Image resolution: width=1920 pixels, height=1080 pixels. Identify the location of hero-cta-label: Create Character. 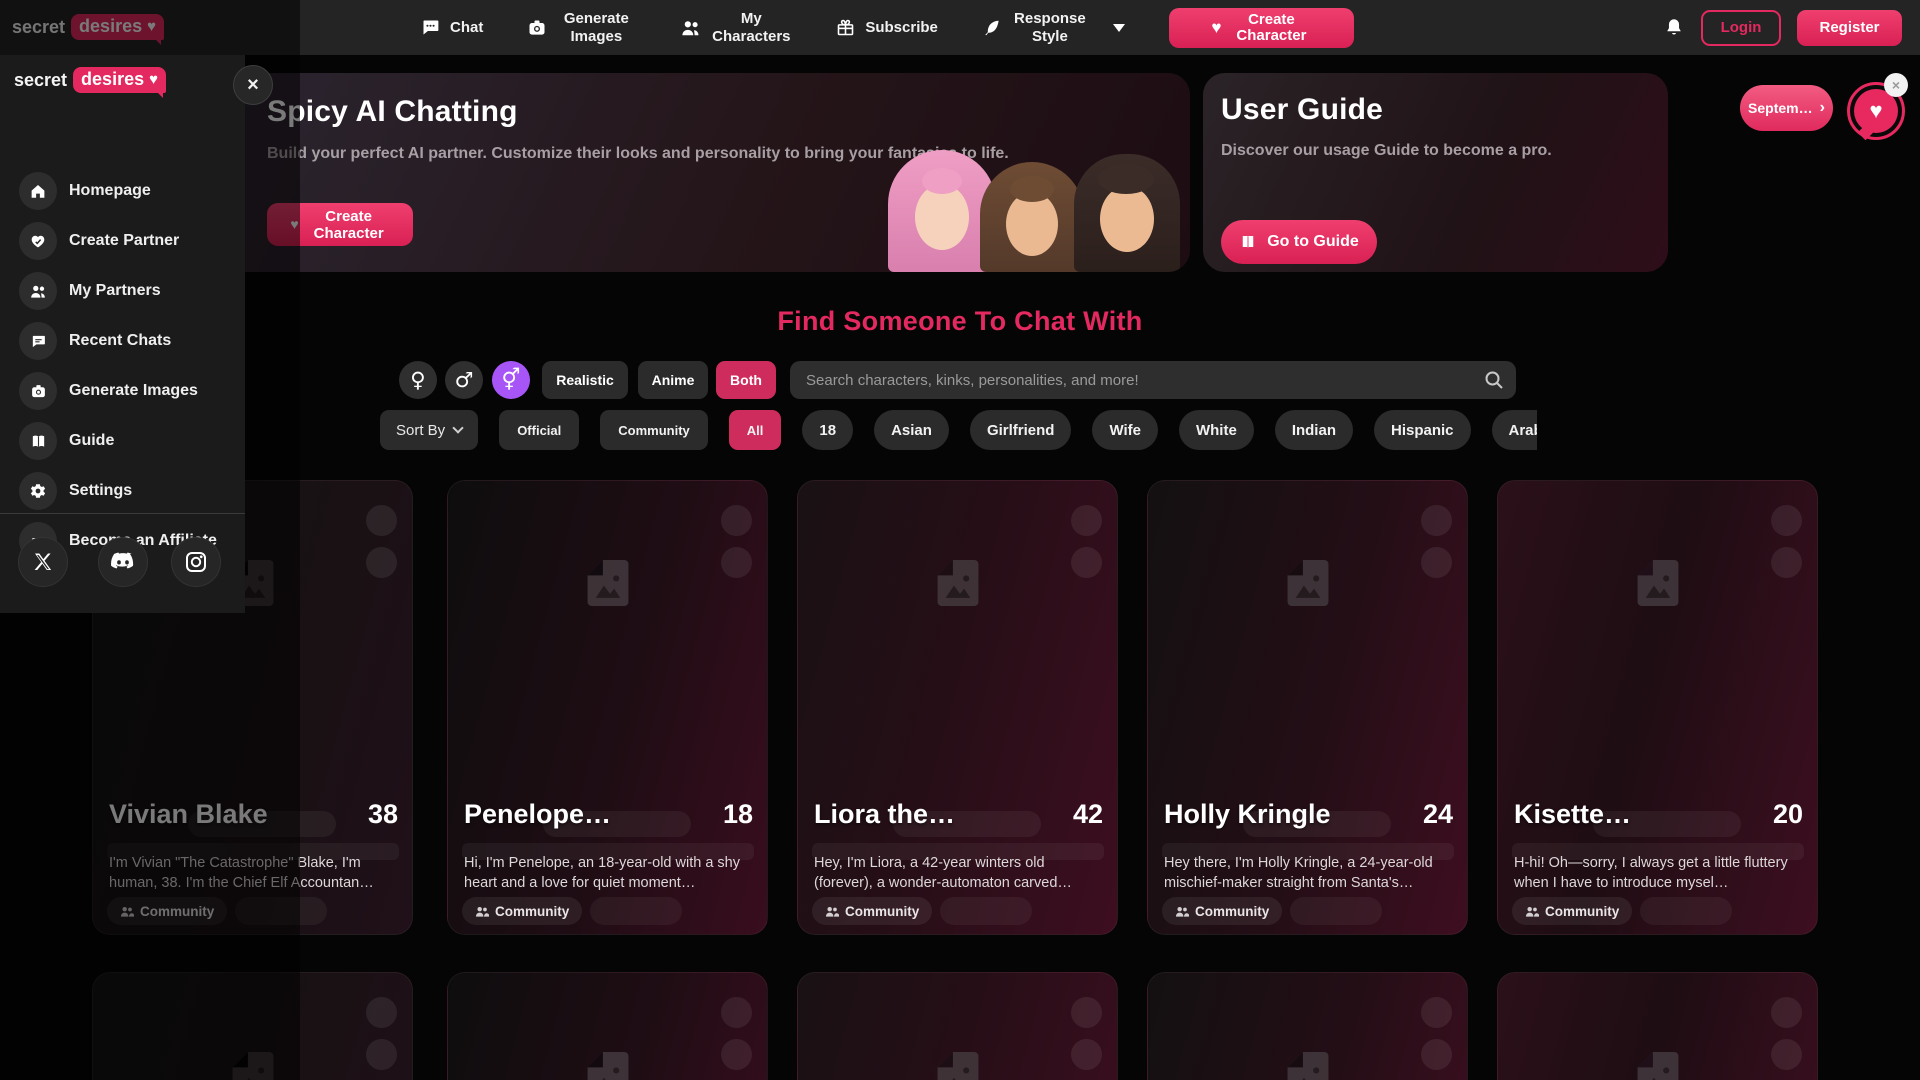
(348, 224).